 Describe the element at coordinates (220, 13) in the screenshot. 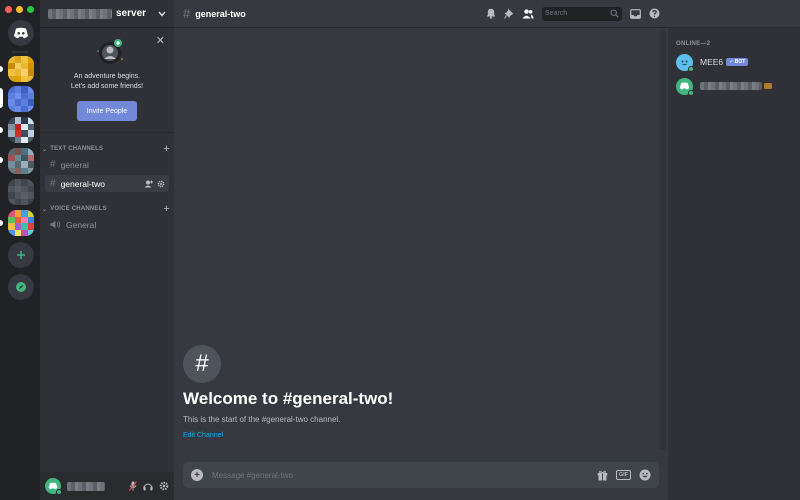

I see `channel-title: general-two` at that location.